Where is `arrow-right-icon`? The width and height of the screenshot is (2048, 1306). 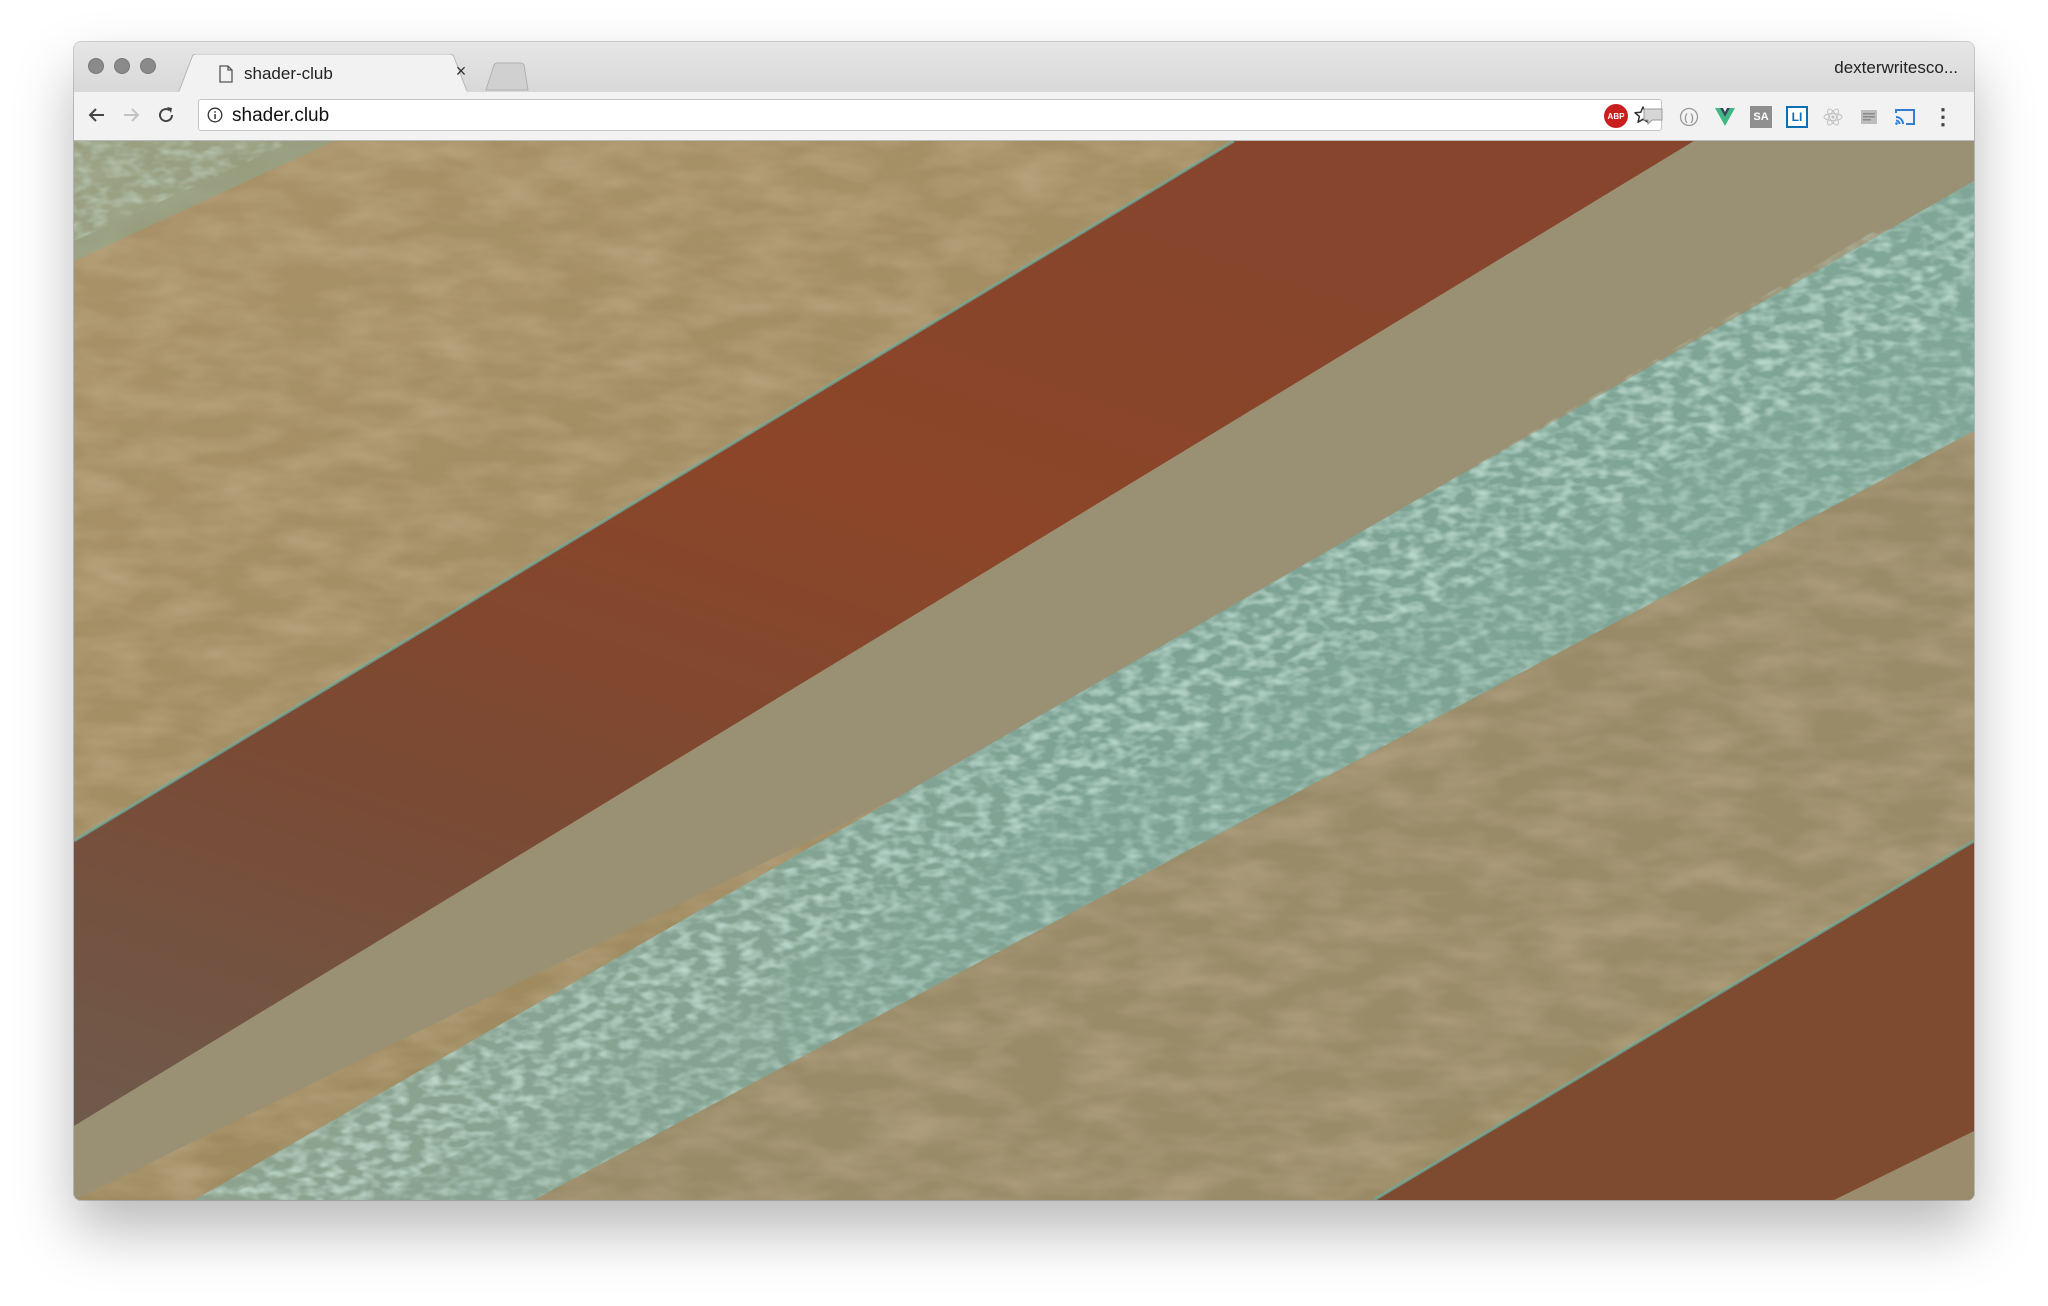 arrow-right-icon is located at coordinates (131, 115).